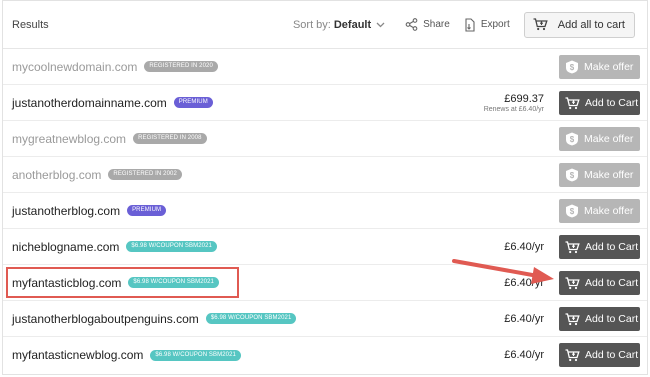 The image size is (650, 377). Describe the element at coordinates (74, 67) in the screenshot. I see `domain-name: mycoolnewdomain.com` at that location.